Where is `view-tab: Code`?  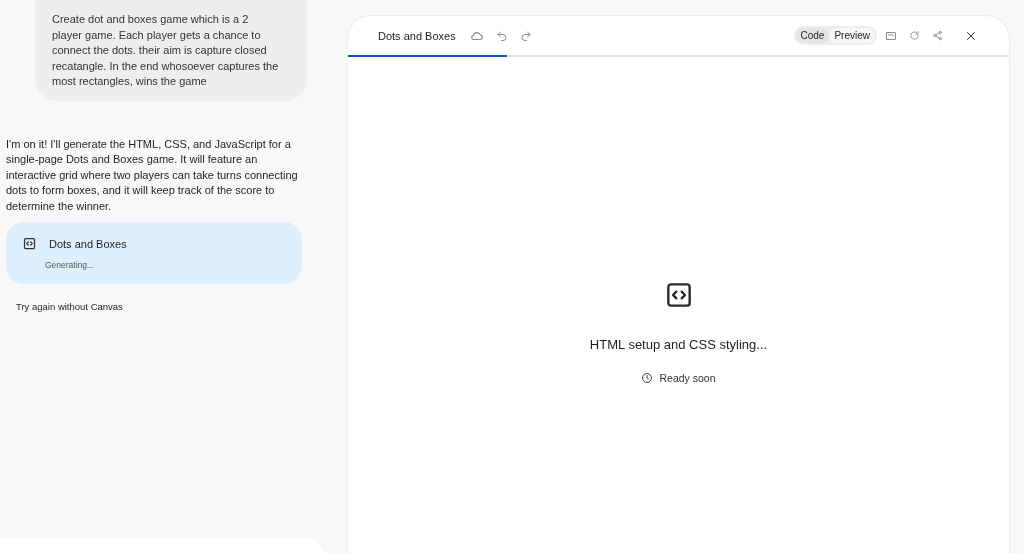 view-tab: Code is located at coordinates (812, 35).